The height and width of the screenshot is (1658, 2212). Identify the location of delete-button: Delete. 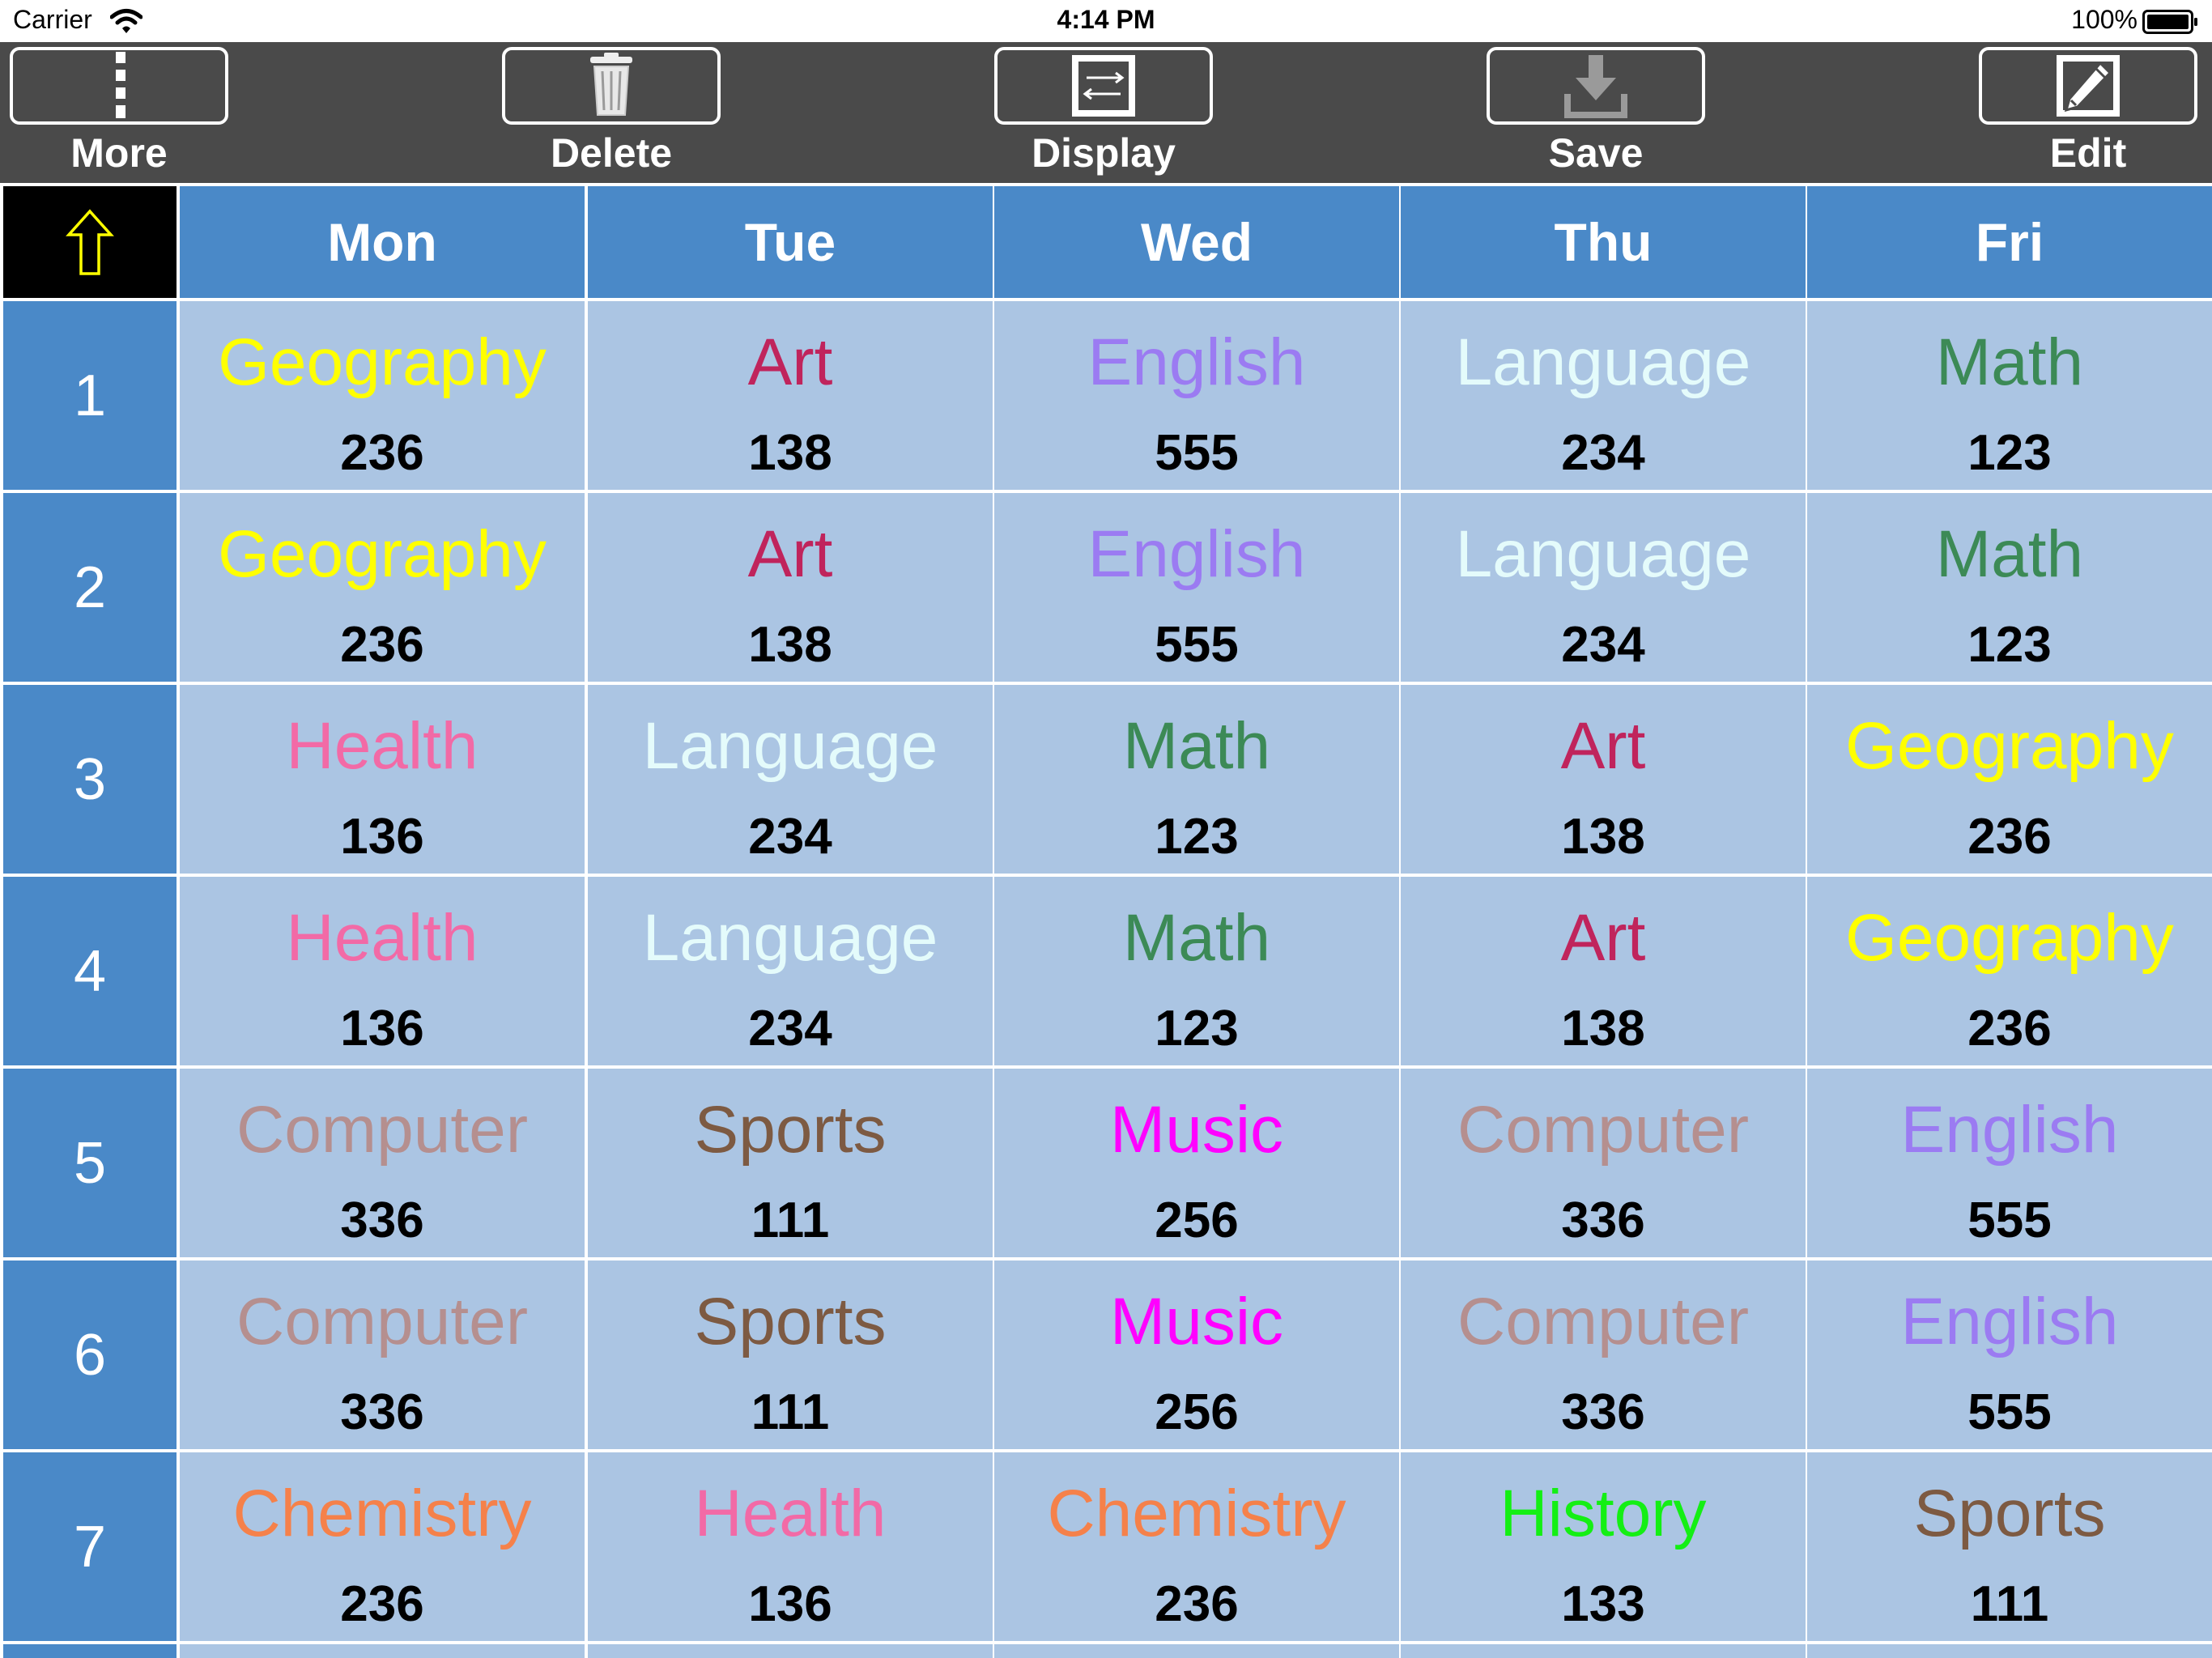
(611, 112).